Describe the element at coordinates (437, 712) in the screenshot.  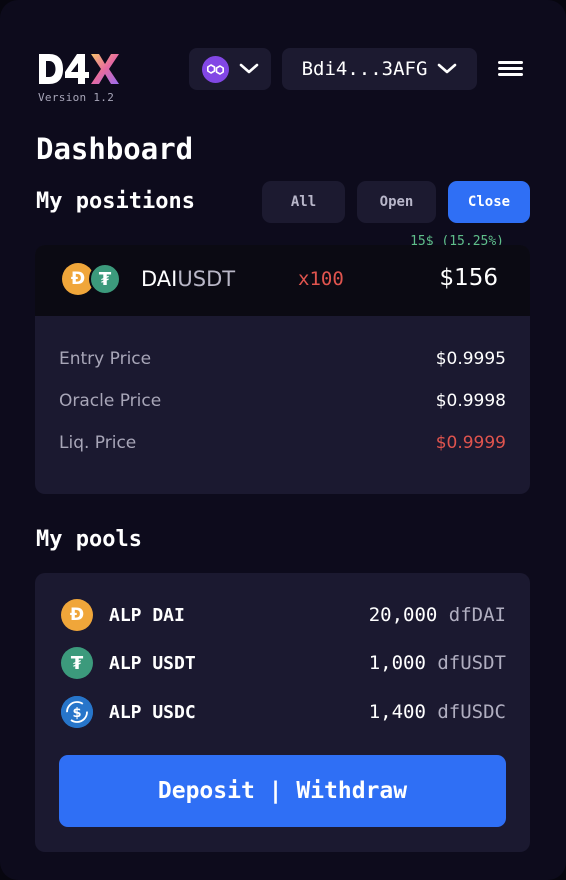
I see `pool-amount: 1,400 dfUSDC` at that location.